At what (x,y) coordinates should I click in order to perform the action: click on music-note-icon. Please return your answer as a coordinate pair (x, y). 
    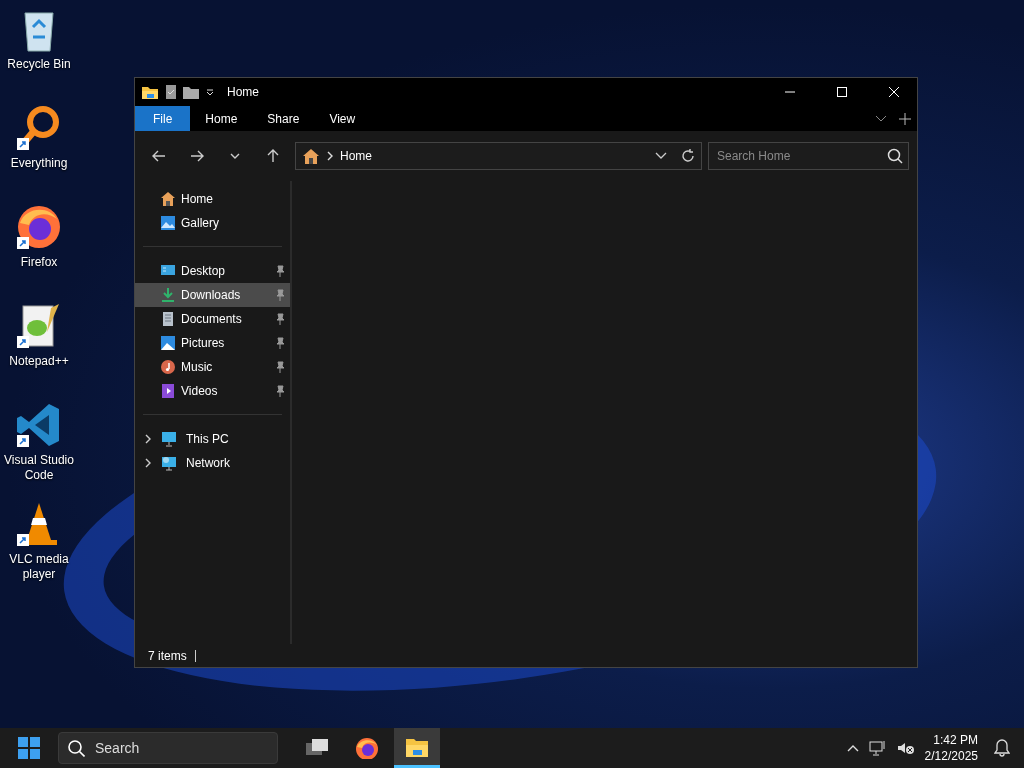
    Looking at the image, I should click on (168, 367).